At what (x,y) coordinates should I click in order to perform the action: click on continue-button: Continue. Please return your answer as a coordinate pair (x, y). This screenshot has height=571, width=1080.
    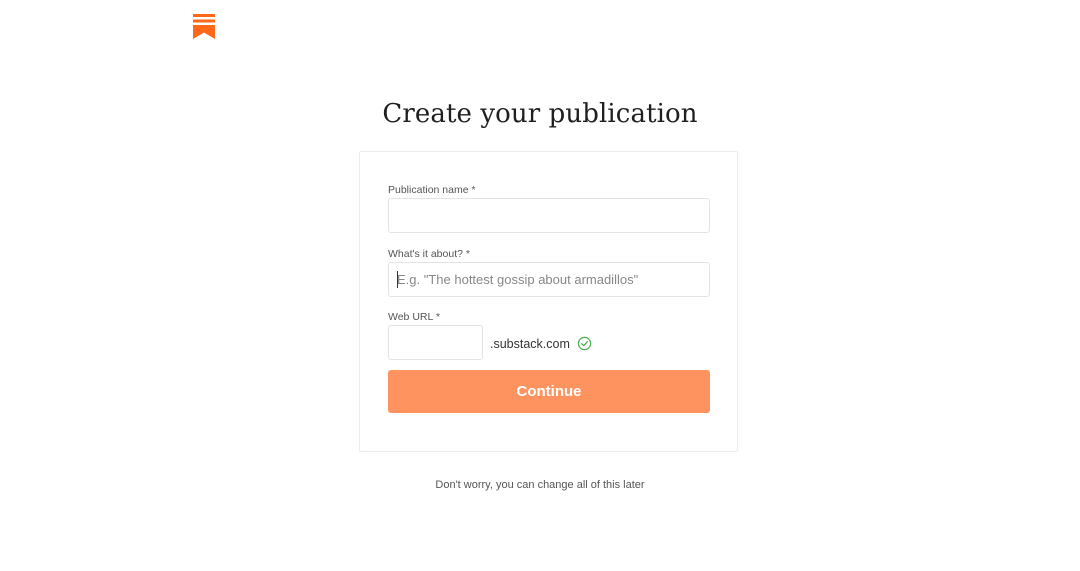
    Looking at the image, I should click on (549, 391).